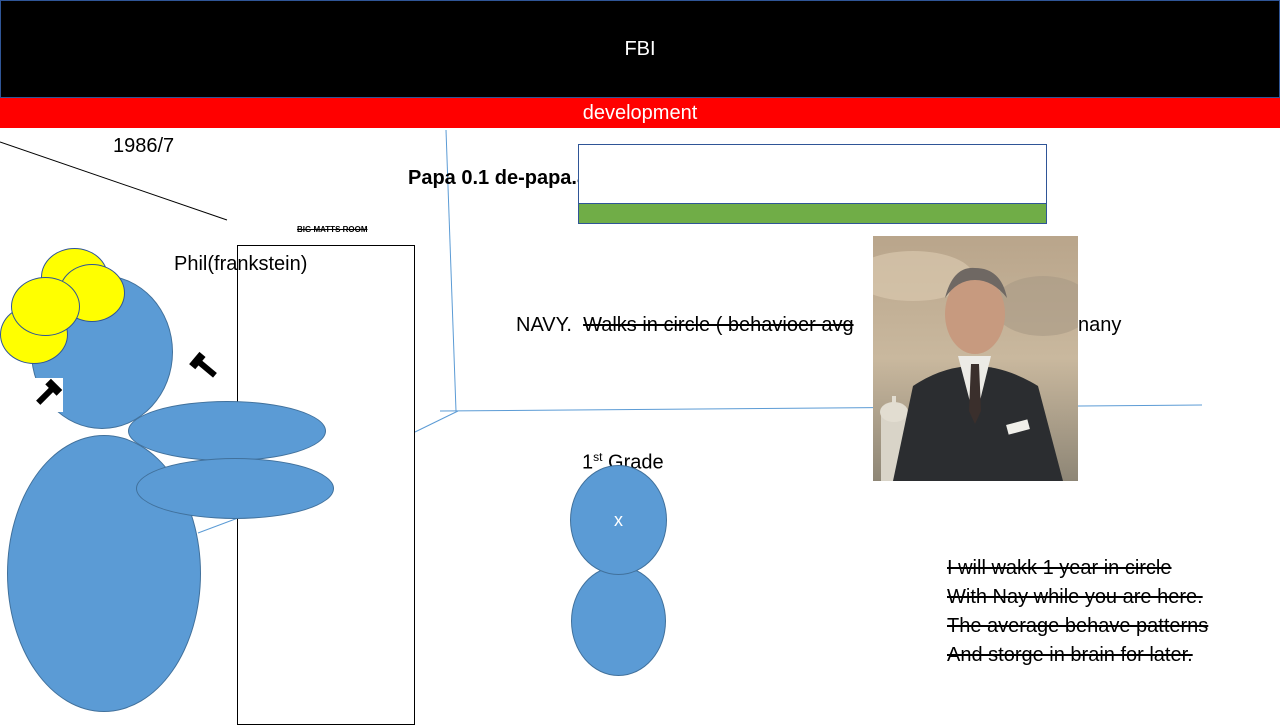 This screenshot has width=1280, height=725. I want to click on figure-hair, so click(45, 306).